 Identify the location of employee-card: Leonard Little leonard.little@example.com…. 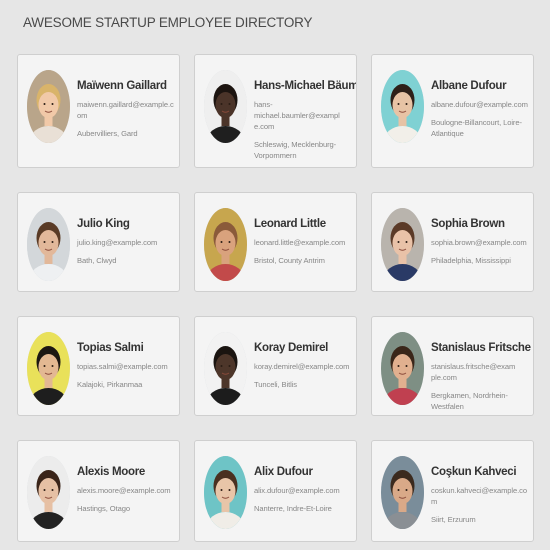
(275, 242).